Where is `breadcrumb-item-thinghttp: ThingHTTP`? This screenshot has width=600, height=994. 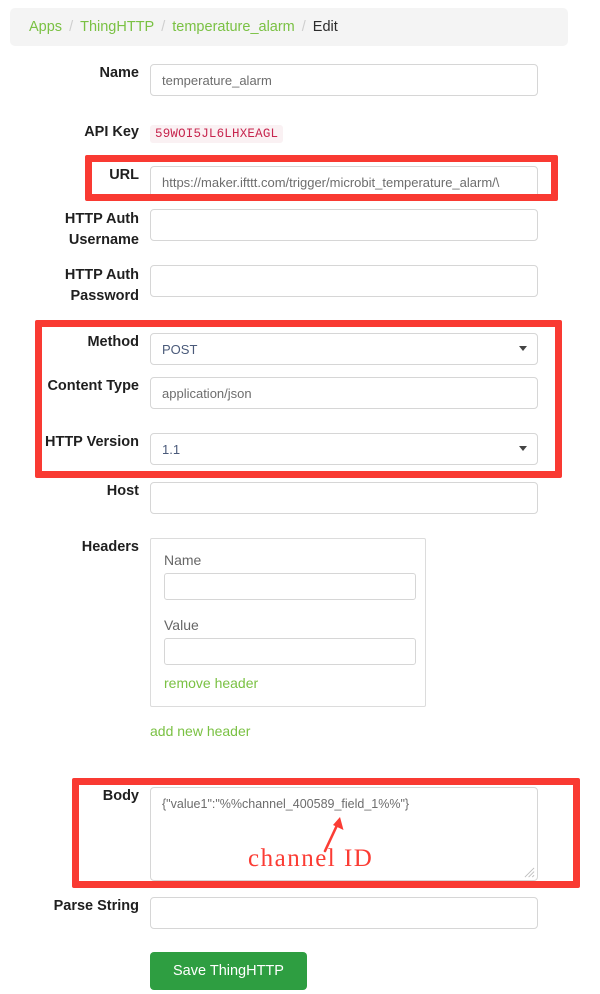
breadcrumb-item-thinghttp: ThingHTTP is located at coordinates (117, 27).